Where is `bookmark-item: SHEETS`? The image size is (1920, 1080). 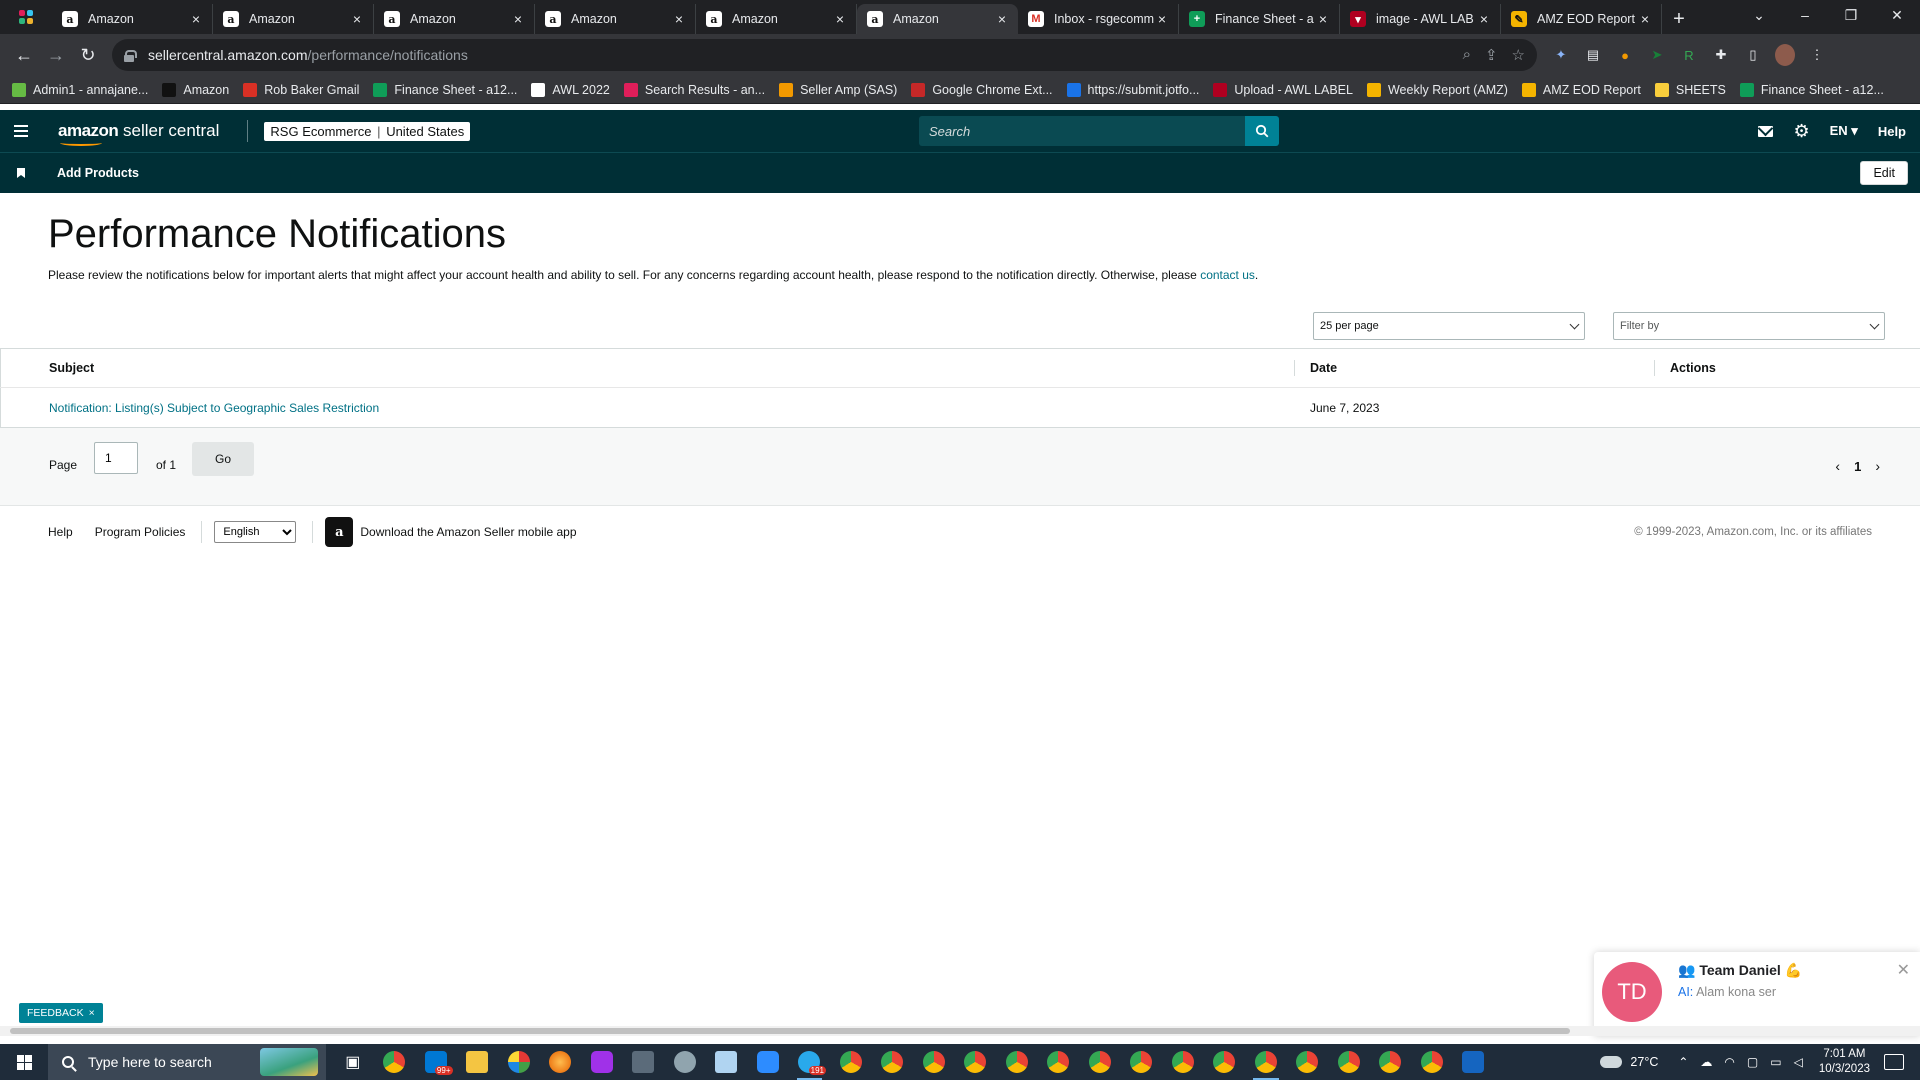
bookmark-item: SHEETS is located at coordinates (1690, 89).